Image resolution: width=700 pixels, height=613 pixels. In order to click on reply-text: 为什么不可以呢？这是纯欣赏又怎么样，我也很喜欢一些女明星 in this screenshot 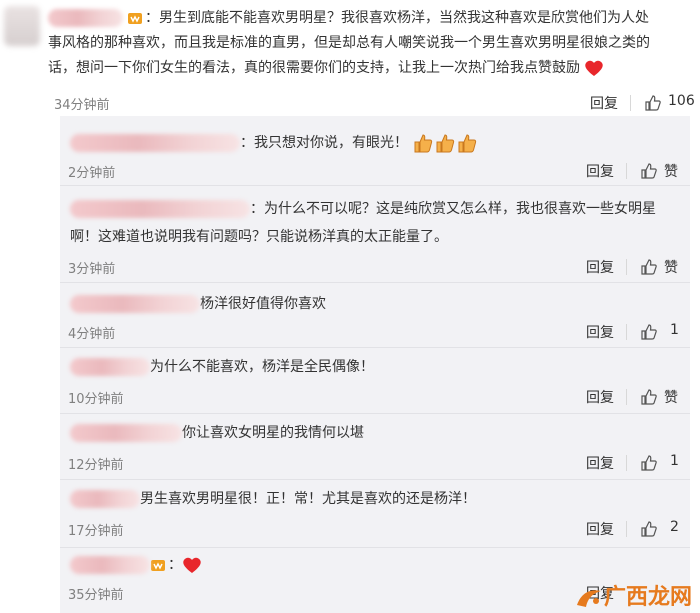, I will do `click(460, 209)`.